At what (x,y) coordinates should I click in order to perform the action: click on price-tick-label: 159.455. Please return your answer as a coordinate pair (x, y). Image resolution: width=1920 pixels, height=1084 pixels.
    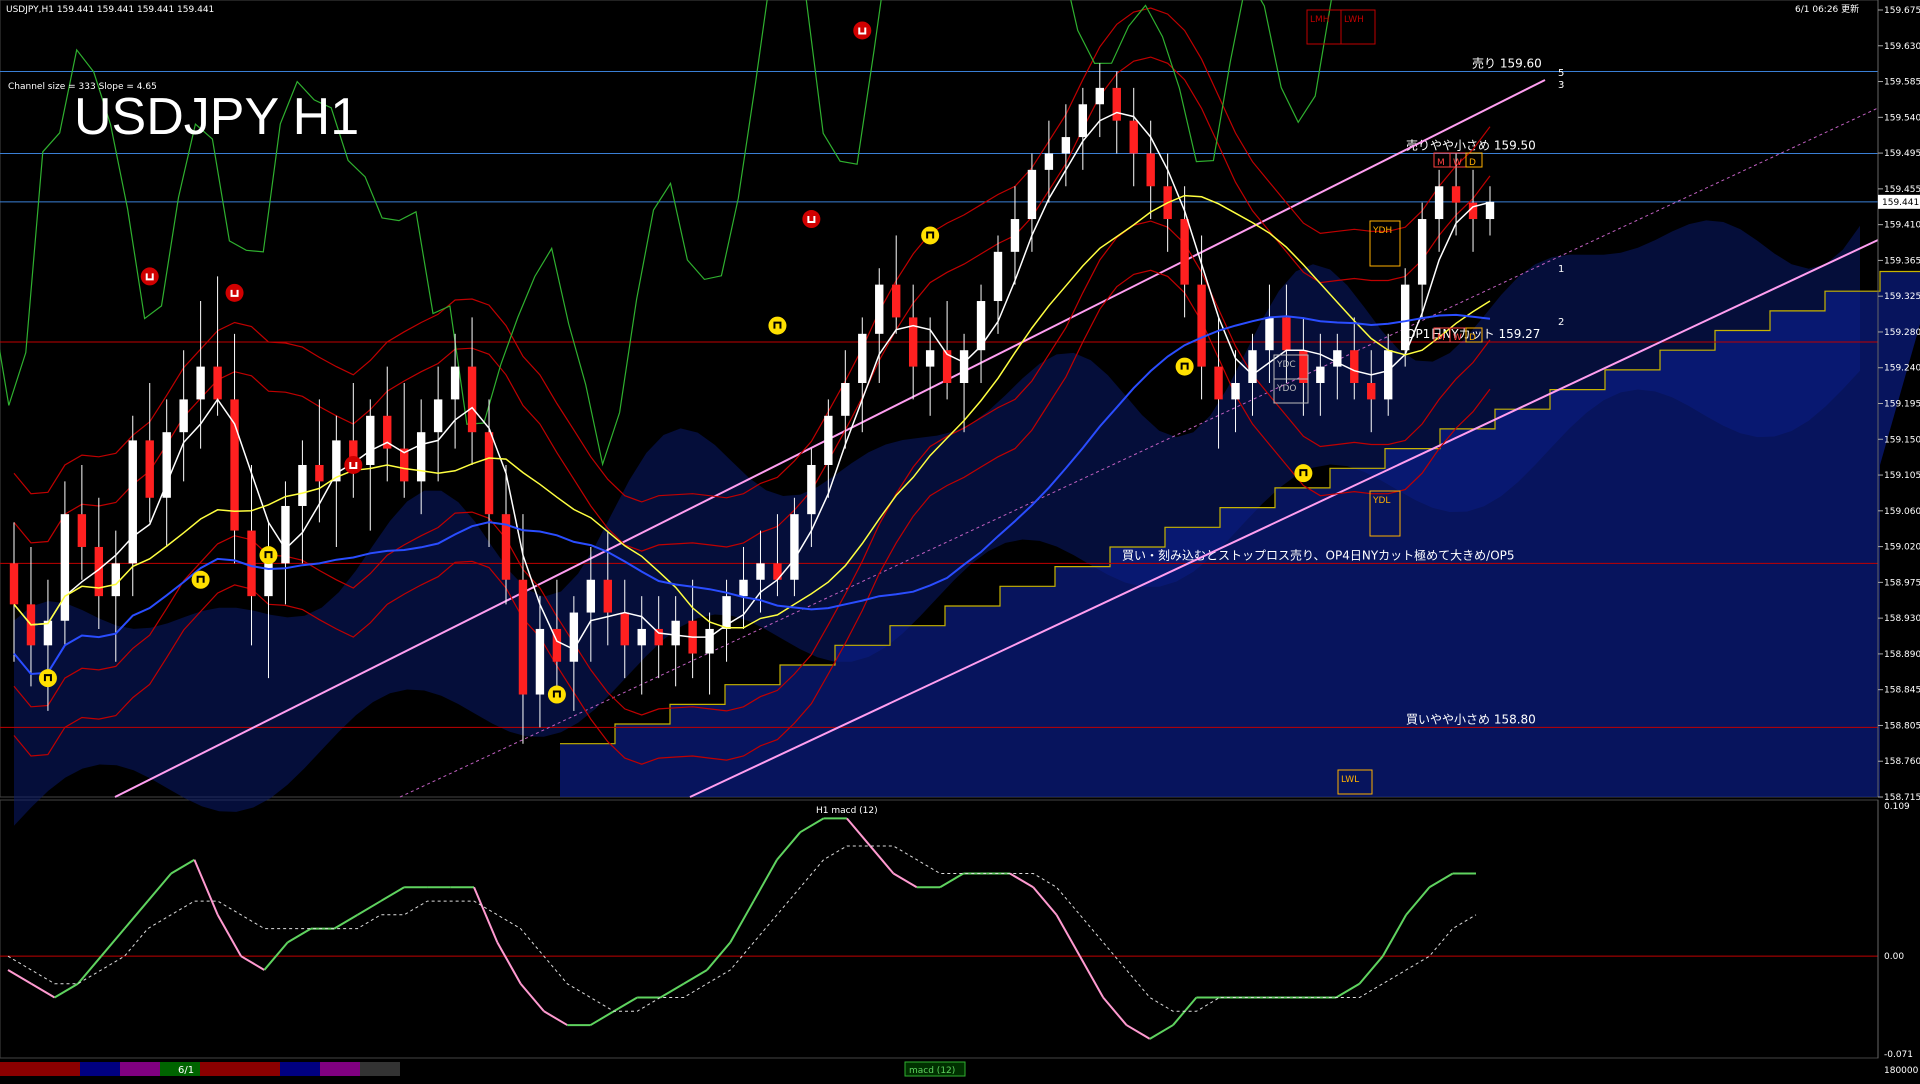
    Looking at the image, I should click on (1902, 190).